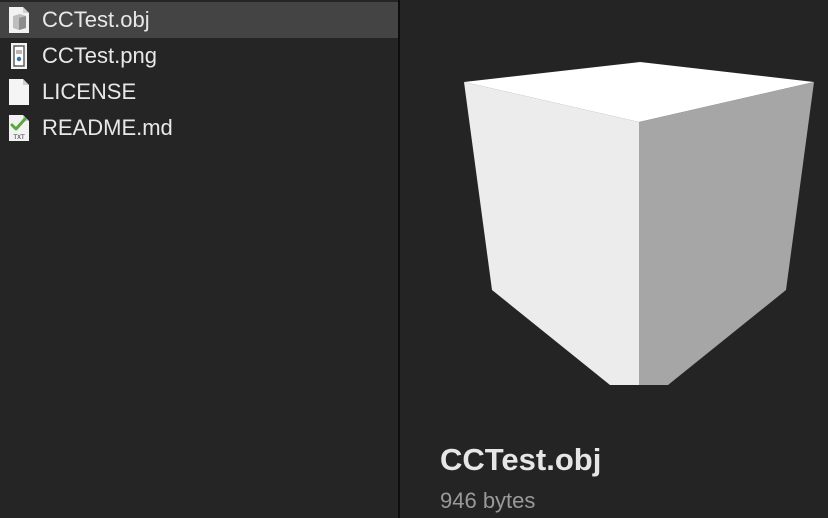 This screenshot has height=518, width=828. Describe the element at coordinates (19, 128) in the screenshot. I see `txt-file-icon: TXT` at that location.